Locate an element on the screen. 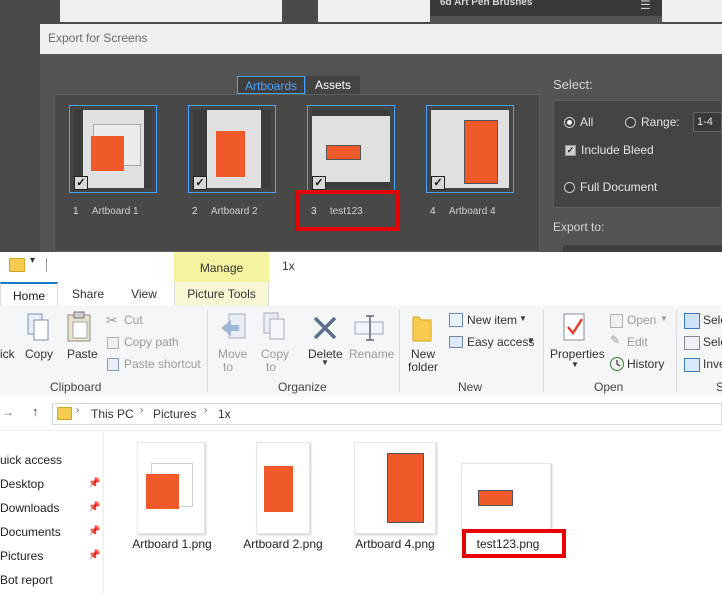 Image resolution: width=722 pixels, height=594 pixels. radio-range is located at coordinates (630, 122).